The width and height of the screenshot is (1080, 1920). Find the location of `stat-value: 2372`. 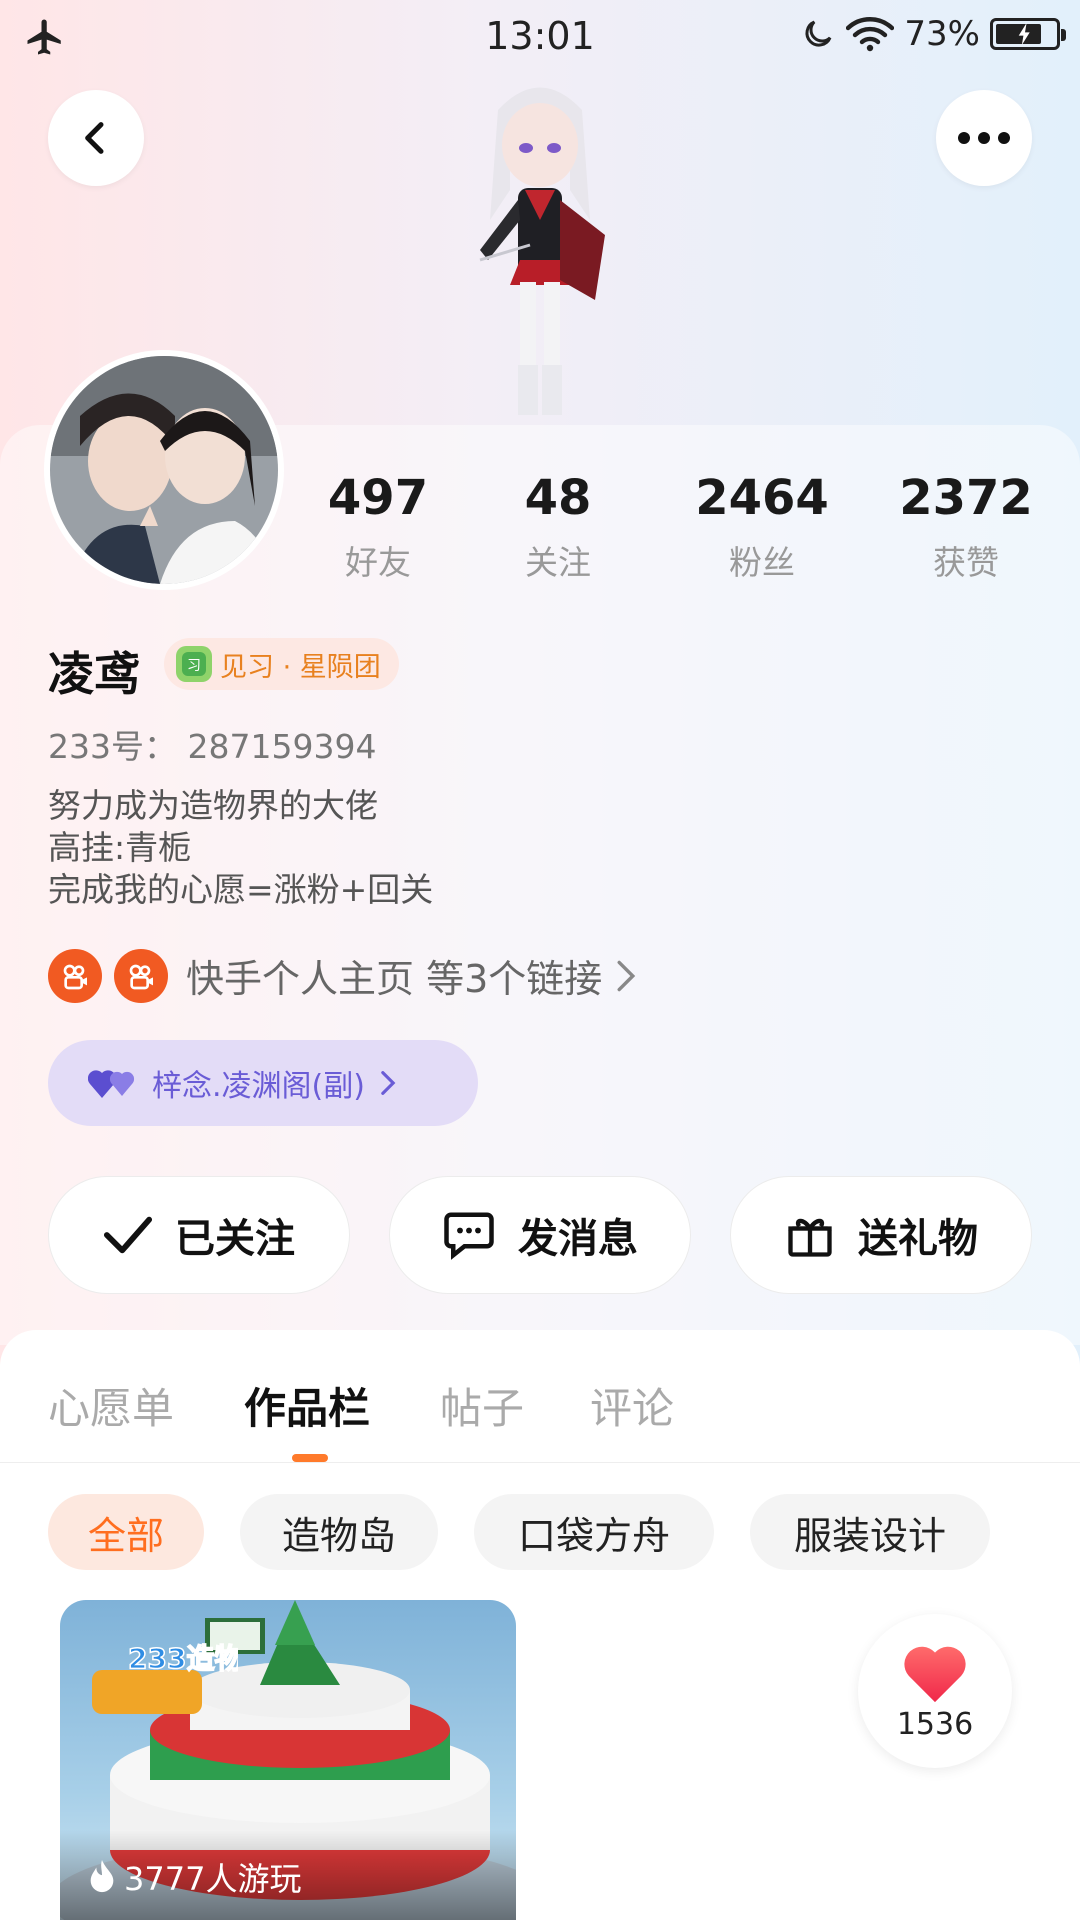

stat-value: 2372 is located at coordinates (966, 498).